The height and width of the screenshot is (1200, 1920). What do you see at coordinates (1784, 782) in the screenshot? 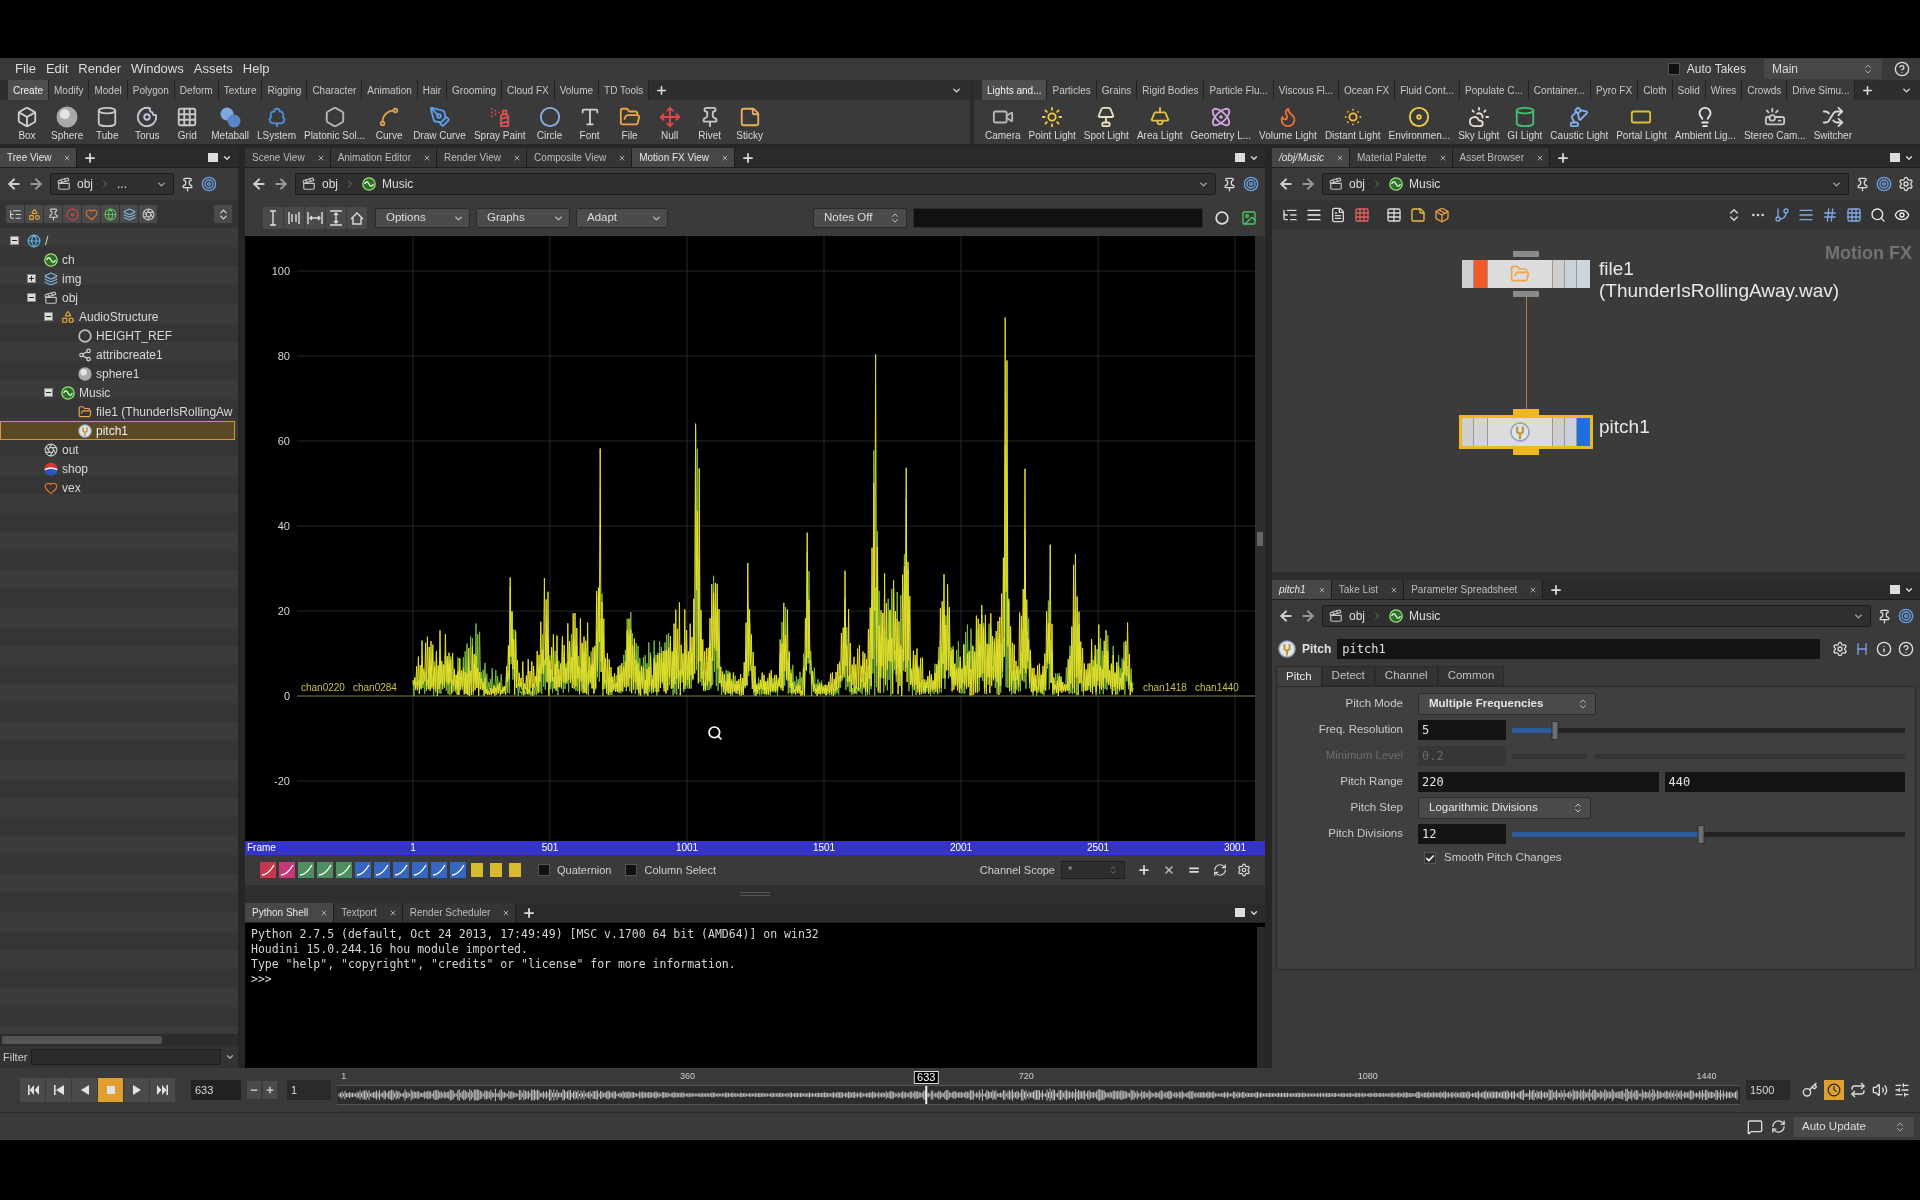
I see `value-field: 440` at bounding box center [1784, 782].